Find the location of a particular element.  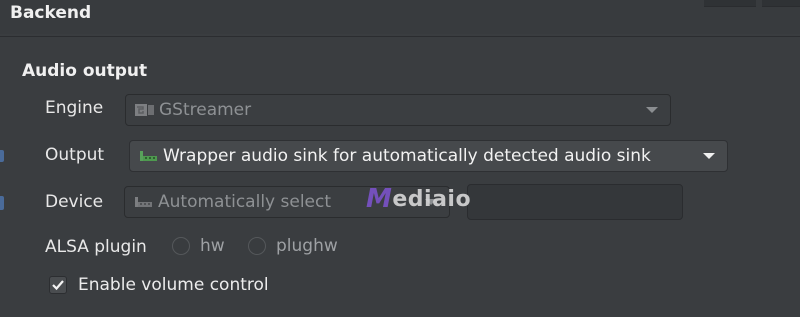

radio-hw is located at coordinates (181, 246).